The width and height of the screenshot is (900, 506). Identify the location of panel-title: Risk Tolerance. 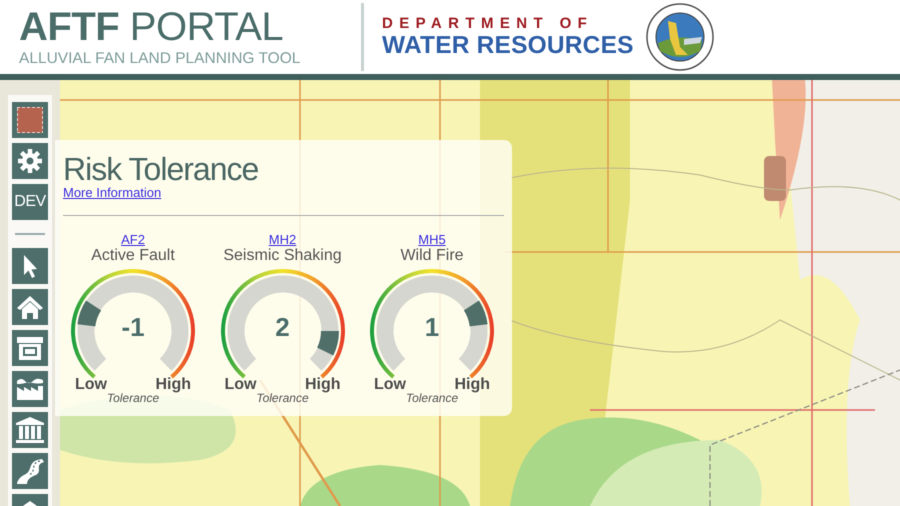
(160, 169).